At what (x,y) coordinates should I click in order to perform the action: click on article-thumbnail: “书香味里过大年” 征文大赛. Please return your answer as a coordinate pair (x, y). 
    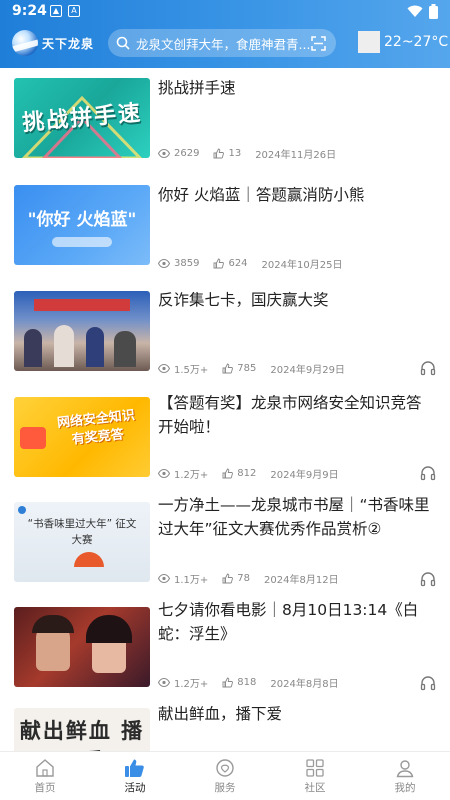
    Looking at the image, I should click on (82, 542).